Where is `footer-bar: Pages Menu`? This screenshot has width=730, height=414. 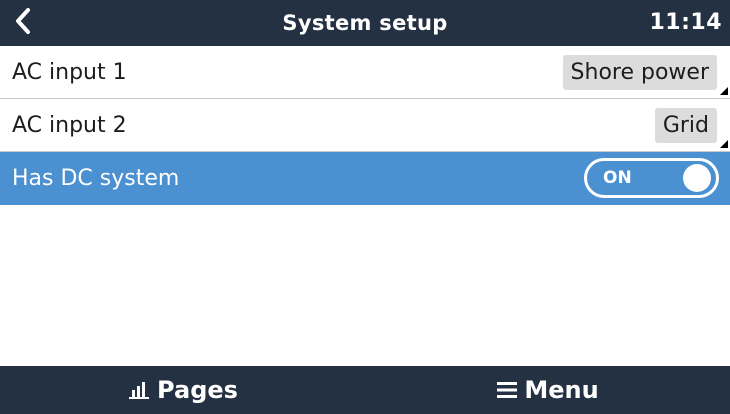
footer-bar: Pages Menu is located at coordinates (365, 390).